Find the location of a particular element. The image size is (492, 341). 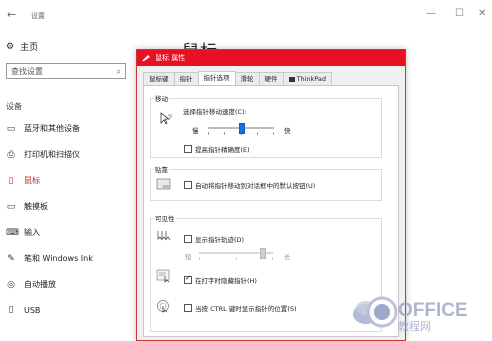

sidebar-item-label: 鼠标 is located at coordinates (32, 180).